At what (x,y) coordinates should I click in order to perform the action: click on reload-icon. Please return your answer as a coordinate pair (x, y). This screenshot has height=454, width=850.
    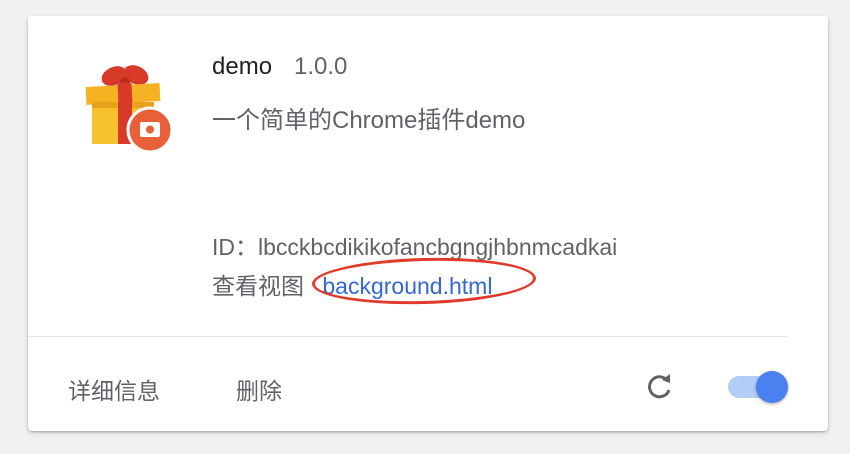
    Looking at the image, I should click on (659, 387).